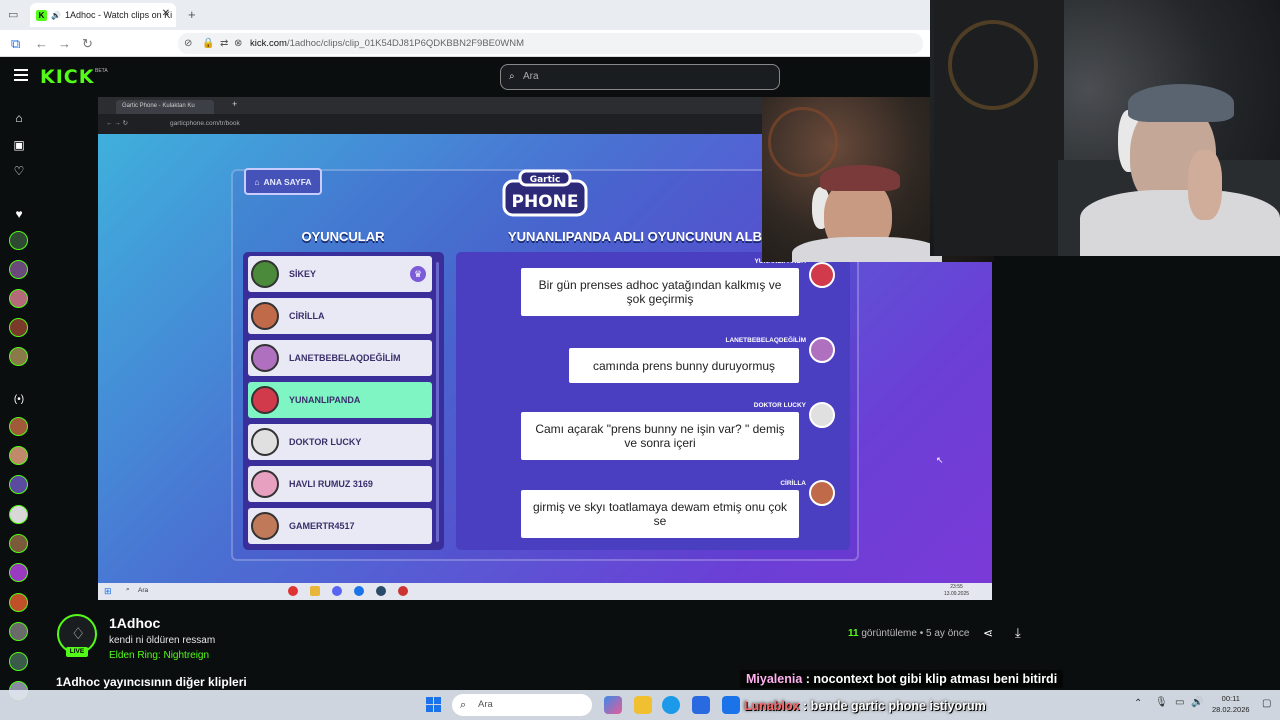  What do you see at coordinates (1138, 703) in the screenshot?
I see `tray-chevron-icon: ⌃` at bounding box center [1138, 703].